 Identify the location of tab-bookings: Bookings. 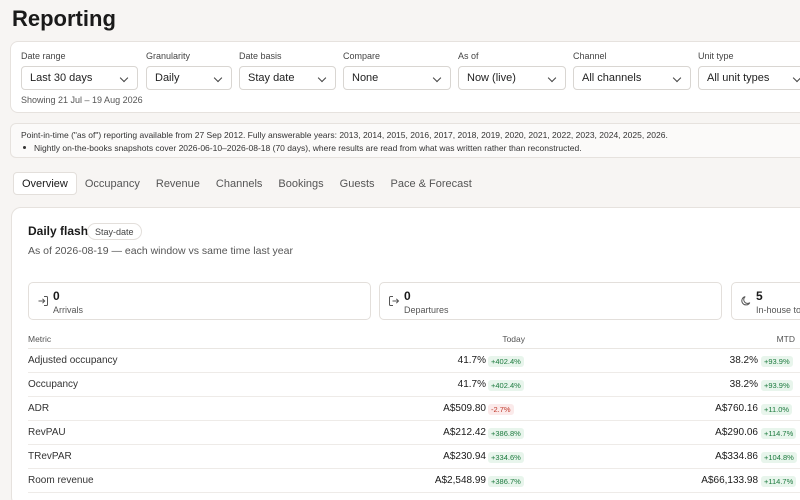
(300, 183).